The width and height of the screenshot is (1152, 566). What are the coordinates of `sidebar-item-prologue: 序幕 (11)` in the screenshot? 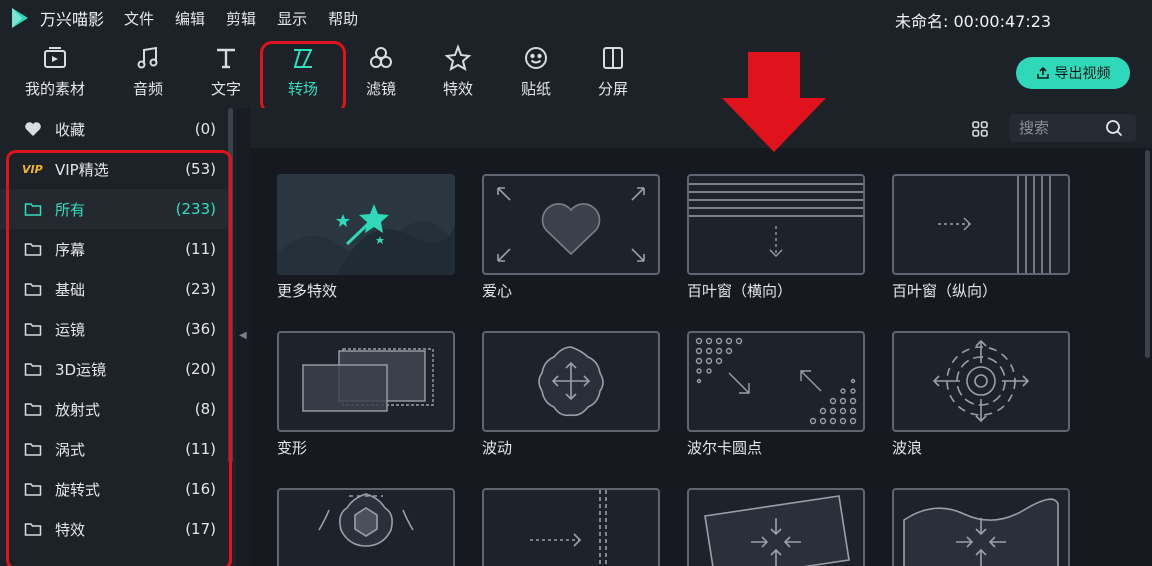 It's located at (114, 249).